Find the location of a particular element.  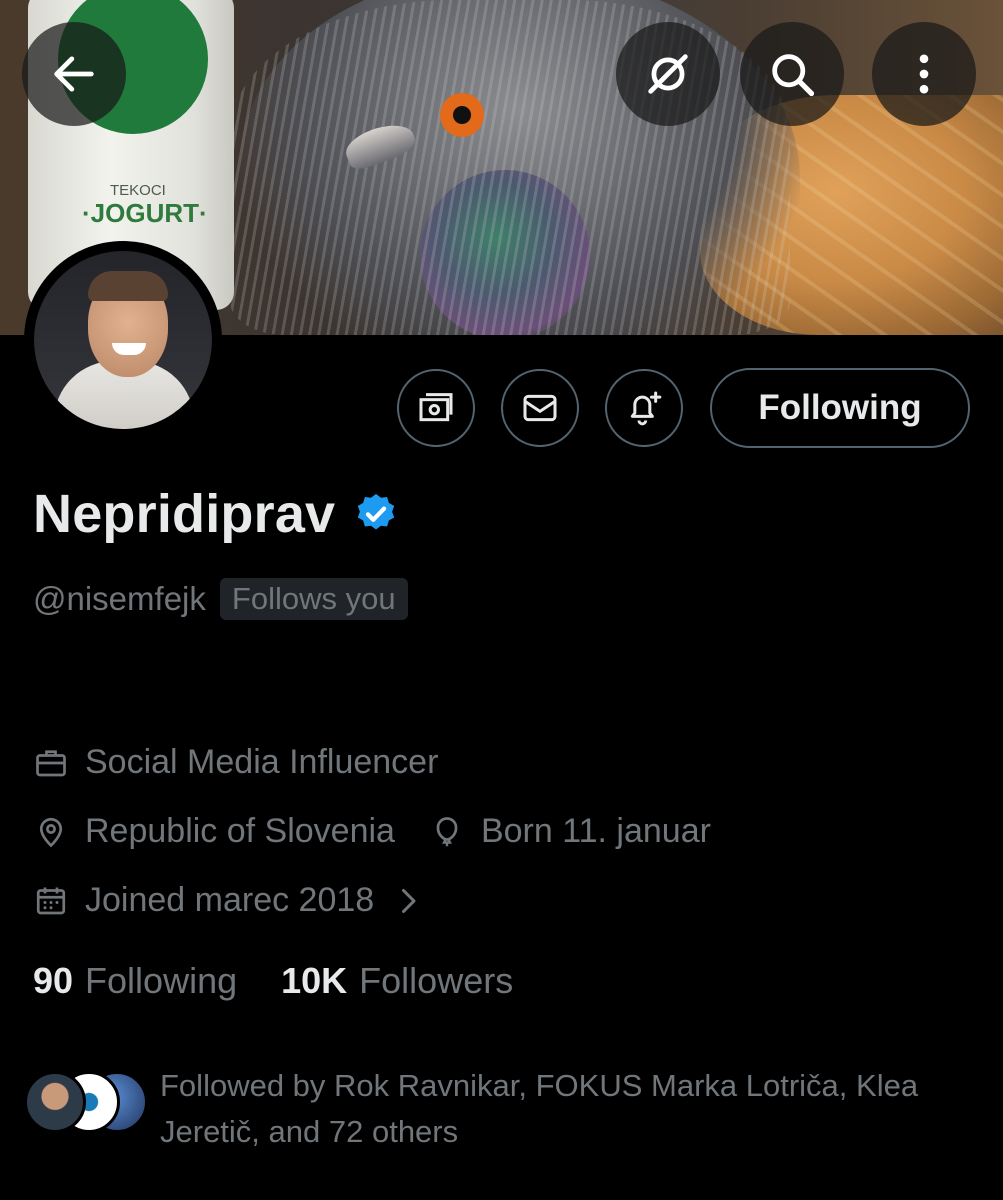

following-label: Following is located at coordinates (161, 980).